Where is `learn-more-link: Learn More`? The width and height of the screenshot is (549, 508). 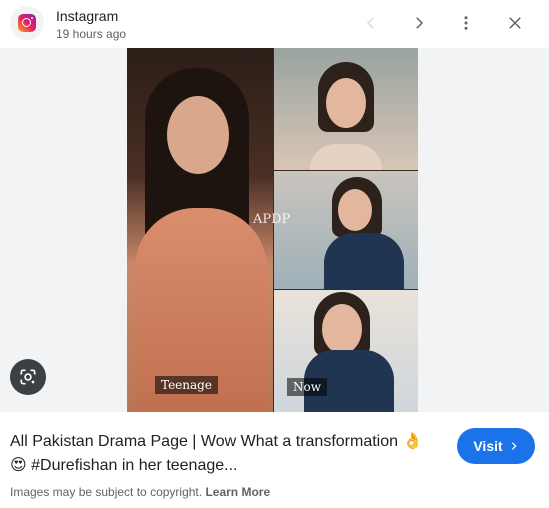
learn-more-link: Learn More is located at coordinates (237, 492).